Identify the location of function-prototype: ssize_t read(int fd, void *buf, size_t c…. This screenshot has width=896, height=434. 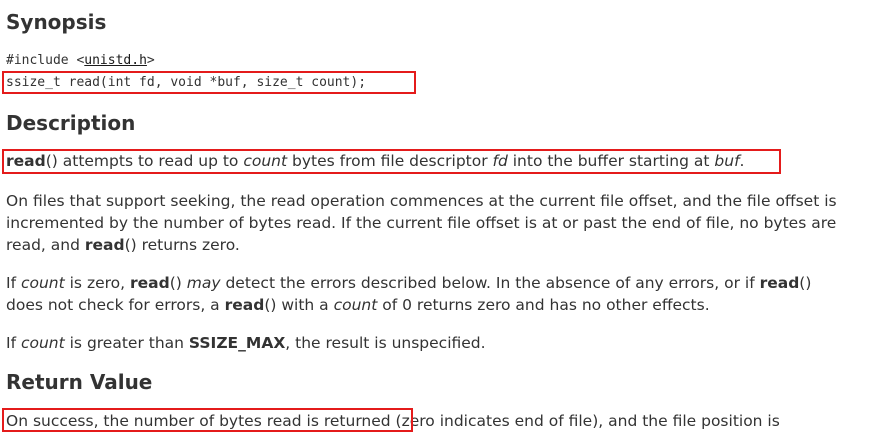
(186, 82).